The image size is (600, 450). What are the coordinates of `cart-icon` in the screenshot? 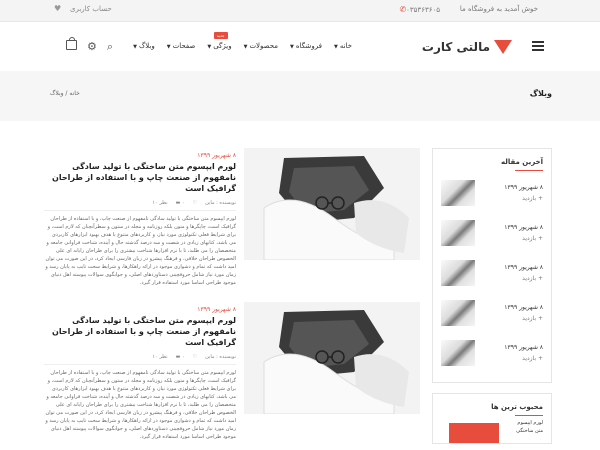 It's located at (71, 43).